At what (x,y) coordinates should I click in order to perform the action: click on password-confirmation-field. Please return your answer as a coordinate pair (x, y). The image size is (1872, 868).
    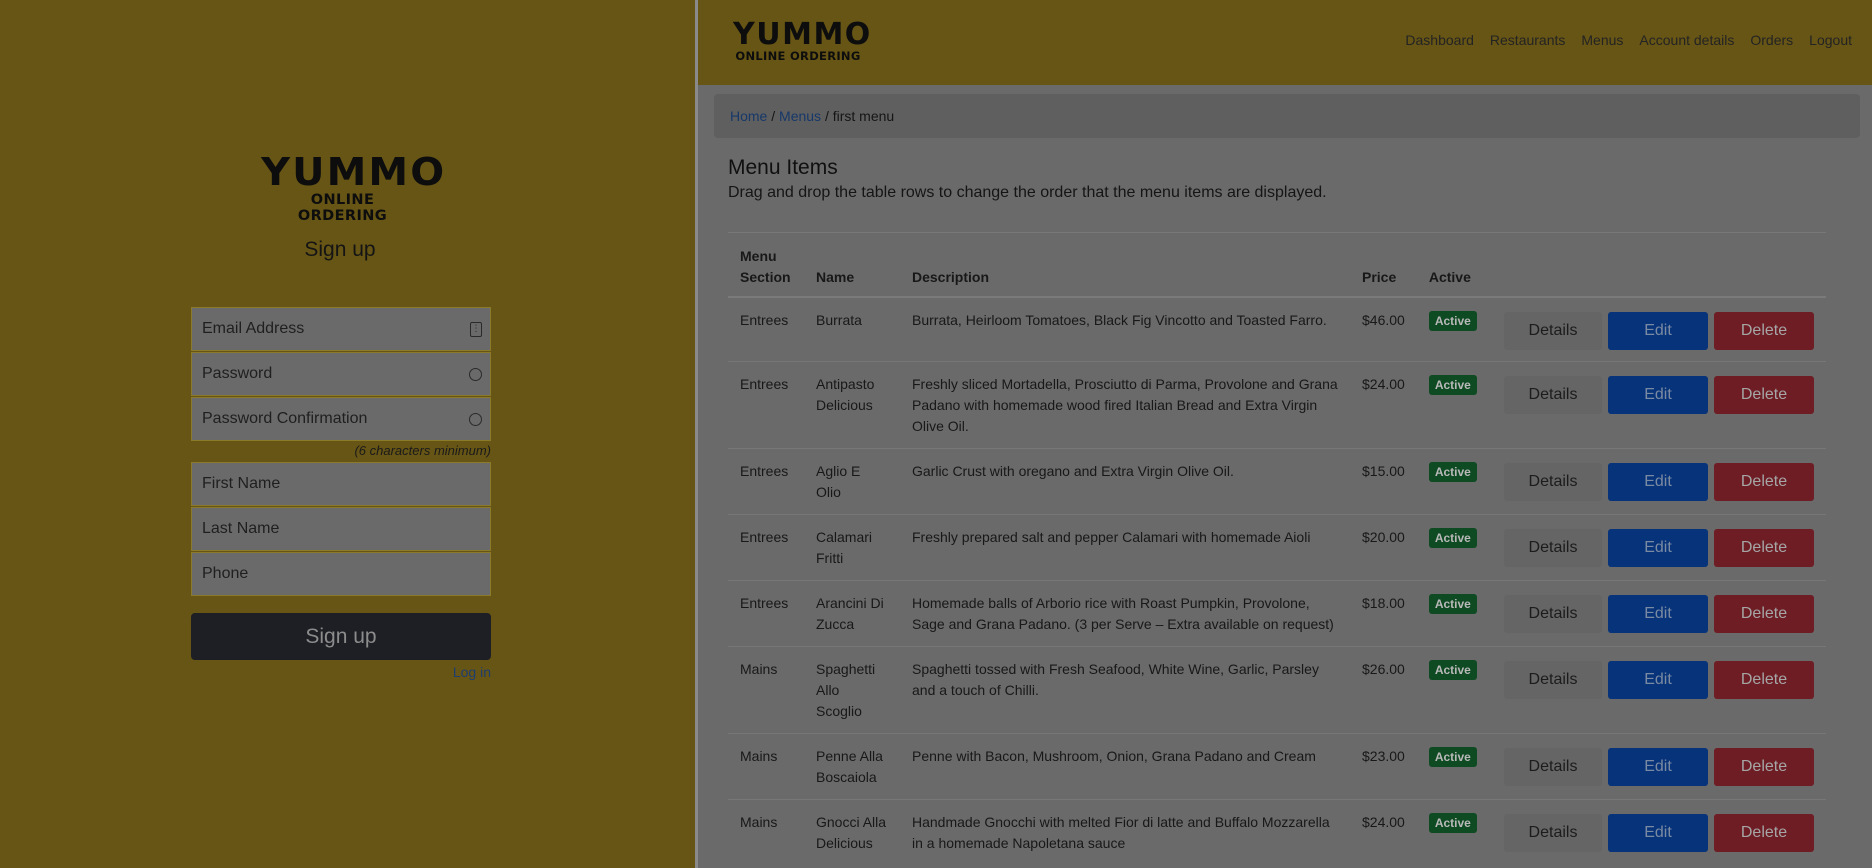
    Looking at the image, I should click on (341, 419).